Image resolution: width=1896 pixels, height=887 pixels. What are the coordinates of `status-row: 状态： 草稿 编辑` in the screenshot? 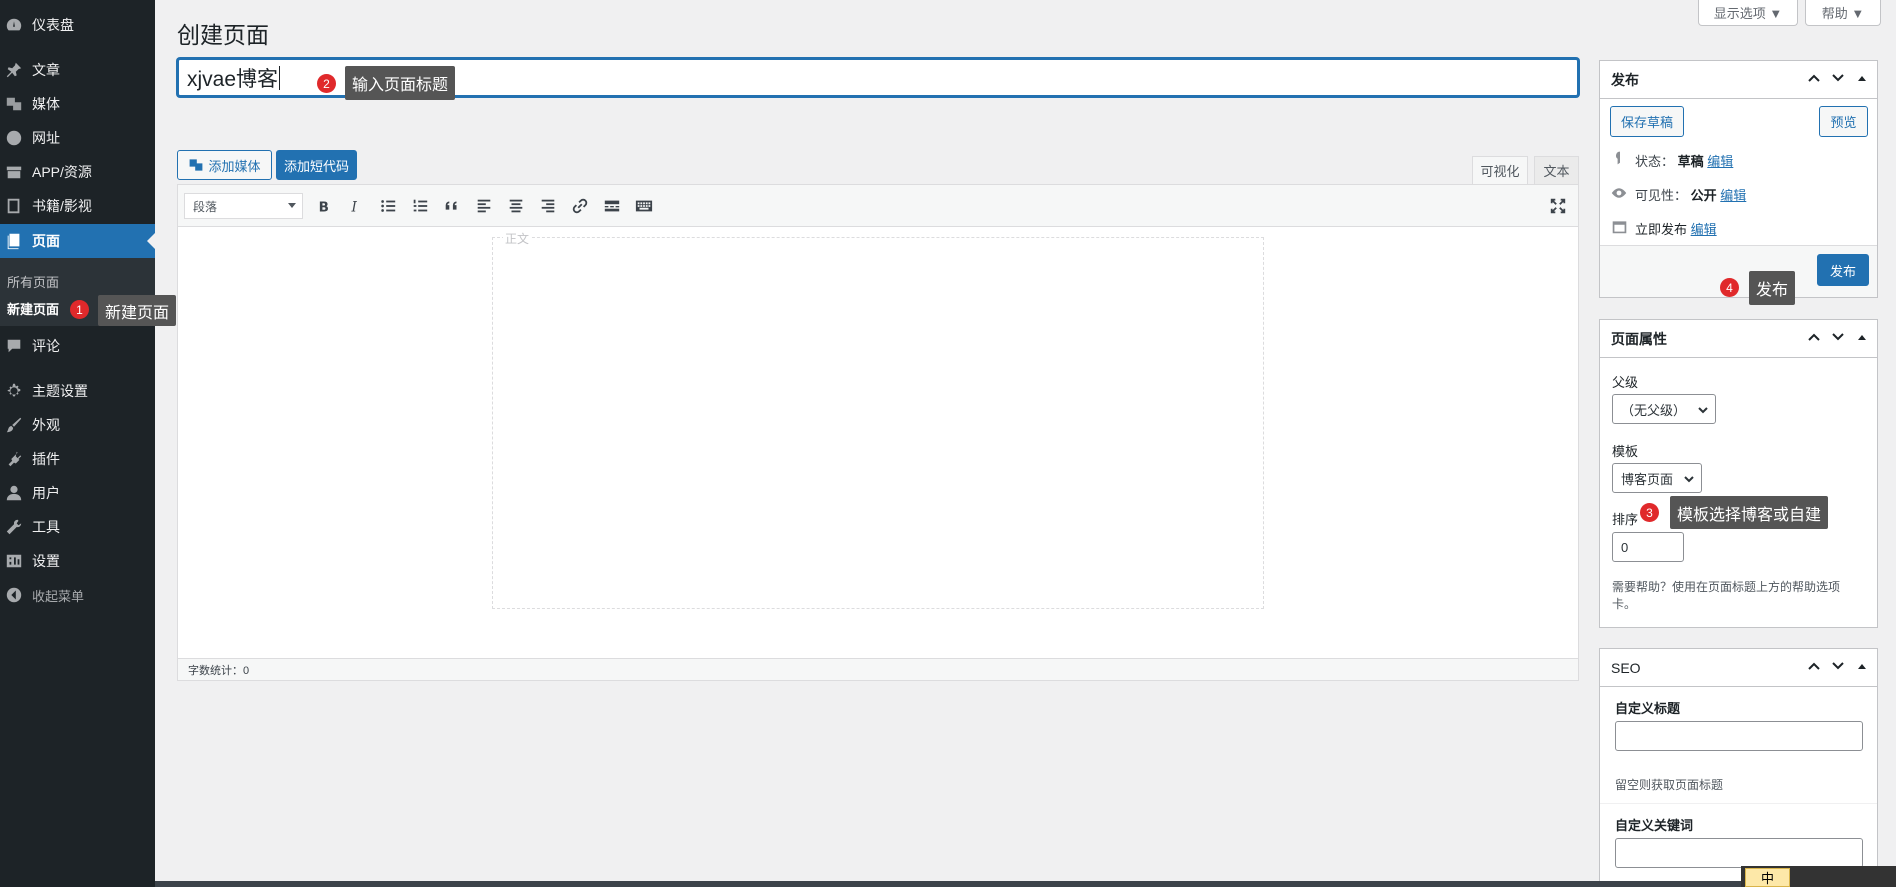 It's located at (1684, 160).